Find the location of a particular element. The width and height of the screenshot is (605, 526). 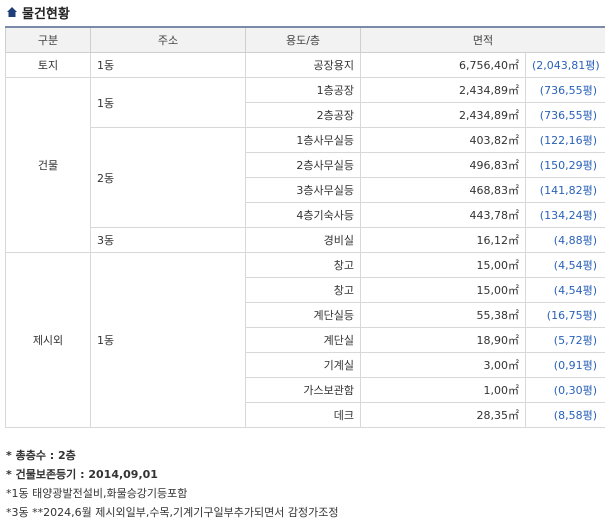

usage-cell: 1층사무실등 is located at coordinates (303, 140).